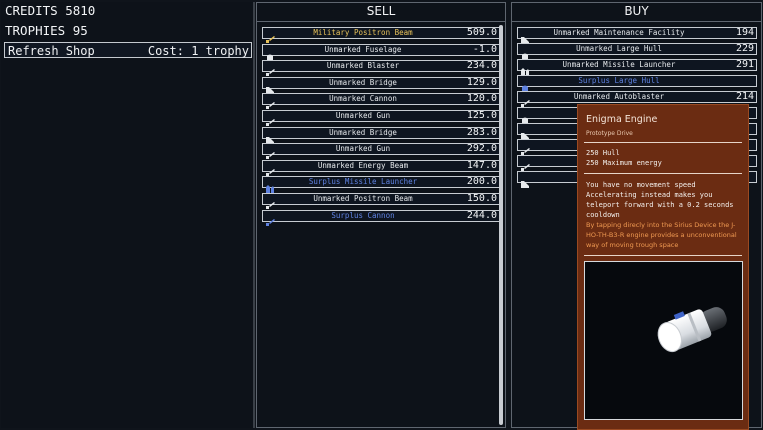 This screenshot has width=763, height=430. Describe the element at coordinates (744, 48) in the screenshot. I see `item-price: 229` at that location.